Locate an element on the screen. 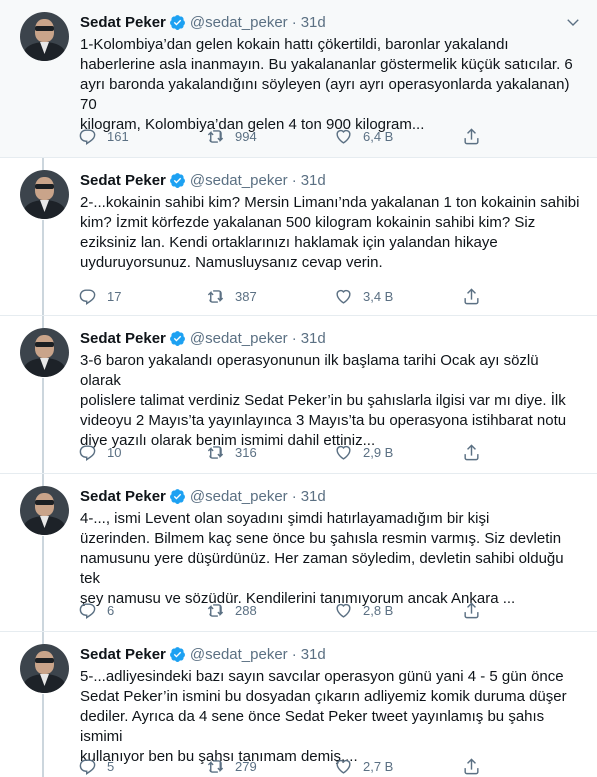 This screenshot has width=597, height=777. like-button: 2,7 B is located at coordinates (398, 766).